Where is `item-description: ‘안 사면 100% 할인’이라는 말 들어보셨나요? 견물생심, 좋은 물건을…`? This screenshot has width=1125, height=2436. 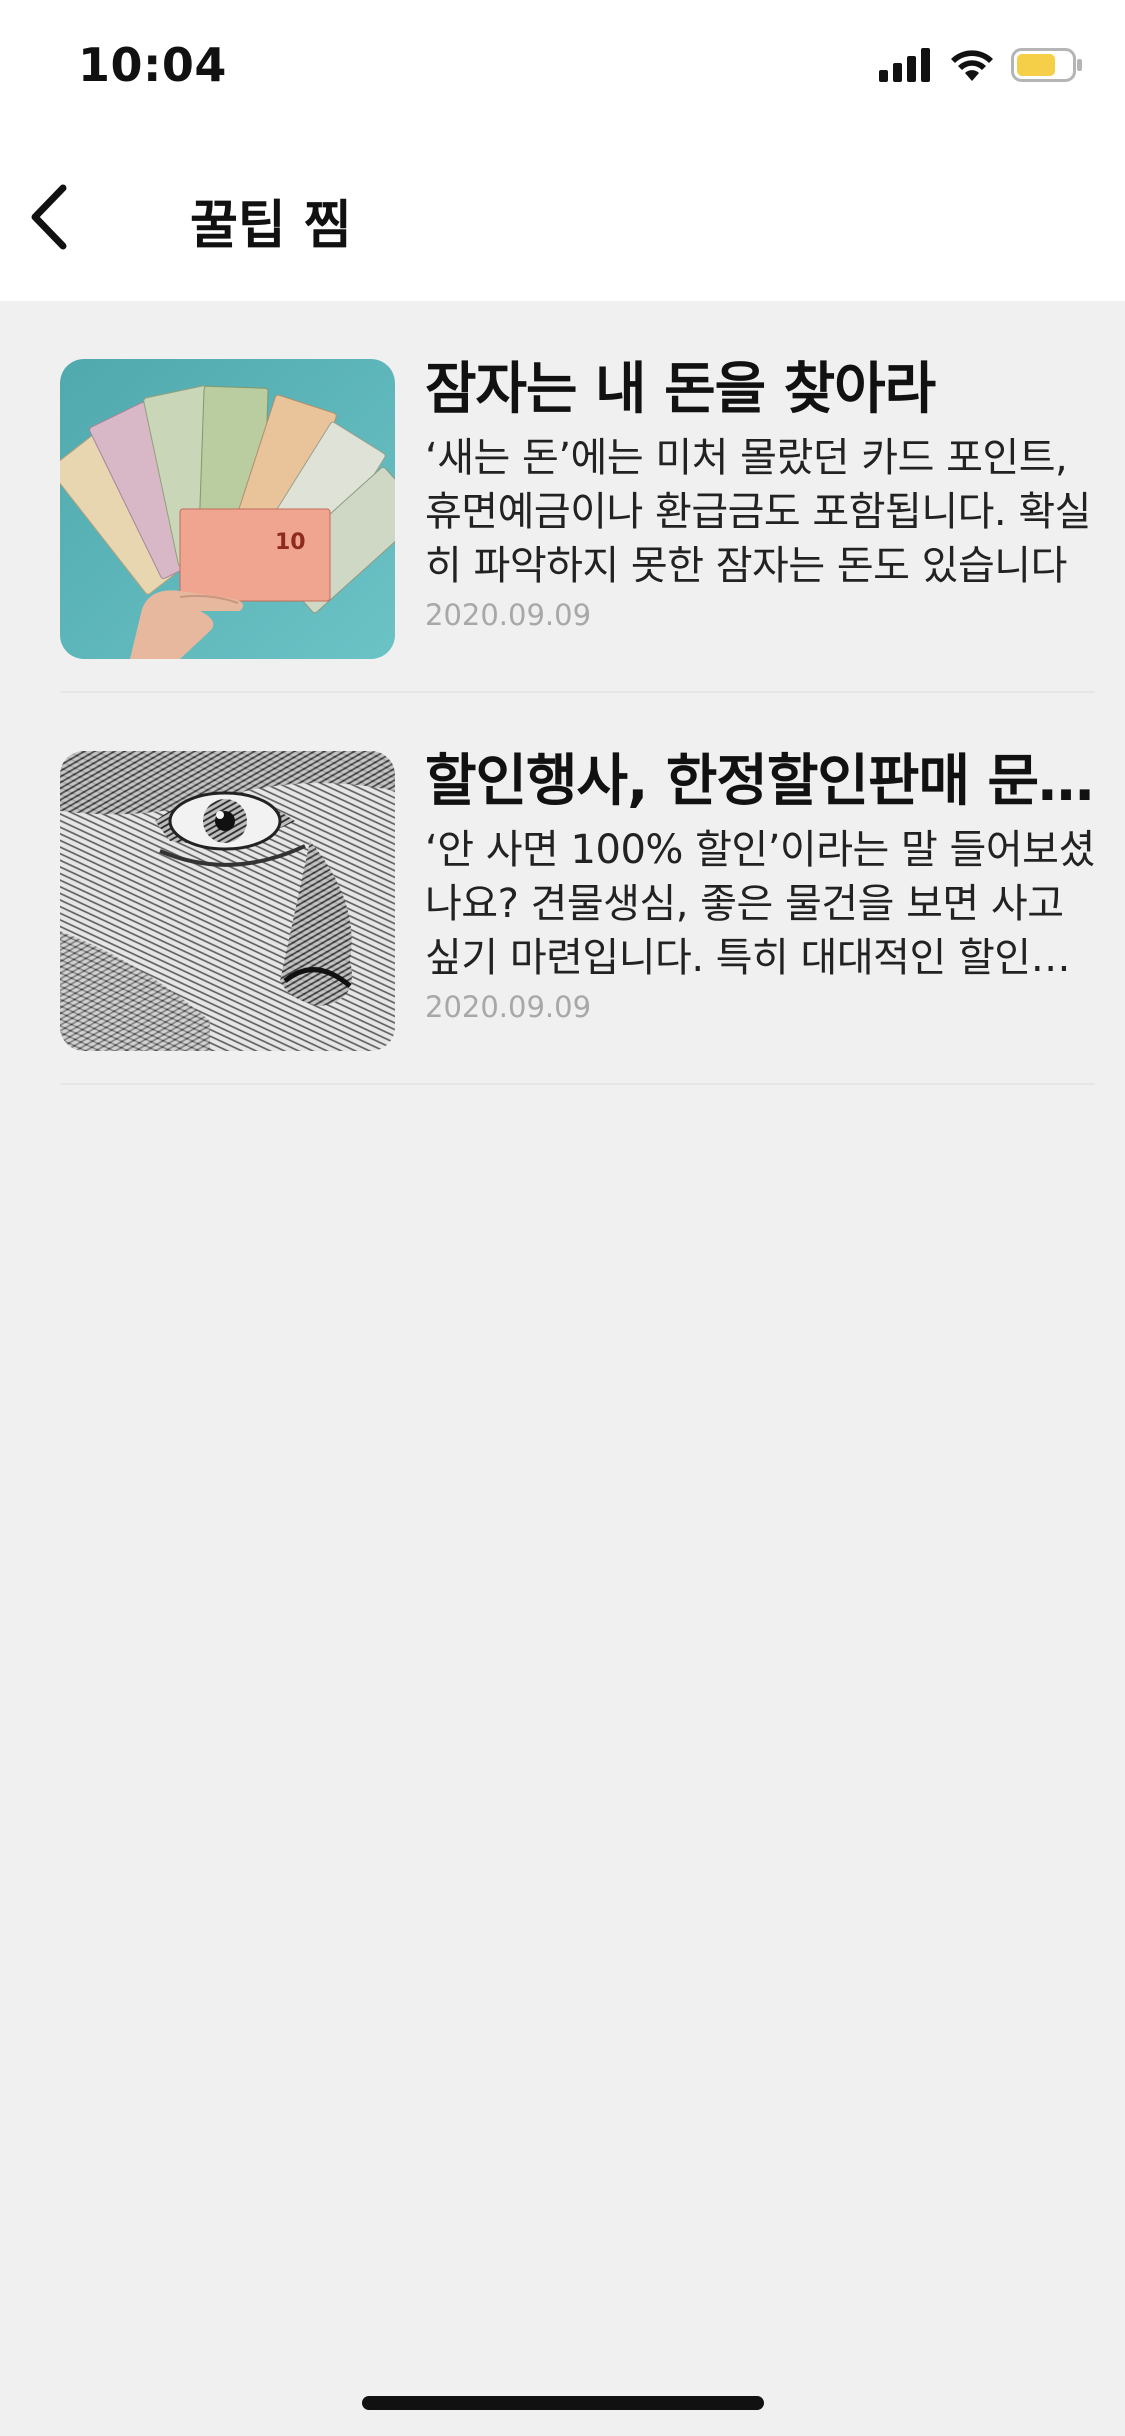 item-description: ‘안 사면 100% 할인’이라는 말 들어보셨나요? 견물생심, 좋은 물건을… is located at coordinates (760, 904).